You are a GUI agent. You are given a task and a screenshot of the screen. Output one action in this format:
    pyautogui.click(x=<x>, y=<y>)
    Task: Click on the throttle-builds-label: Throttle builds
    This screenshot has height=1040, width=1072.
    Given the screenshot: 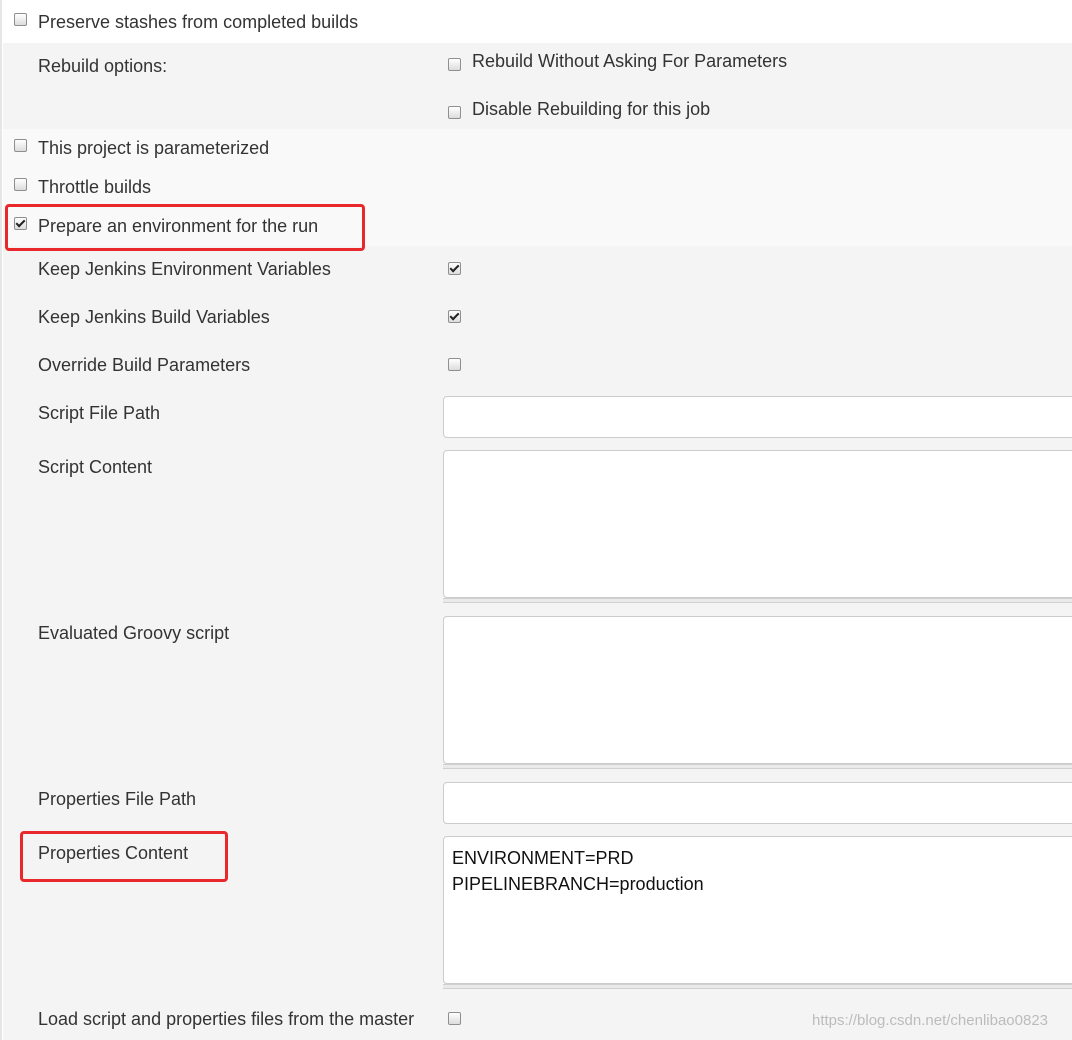 What is the action you would take?
    pyautogui.click(x=95, y=187)
    